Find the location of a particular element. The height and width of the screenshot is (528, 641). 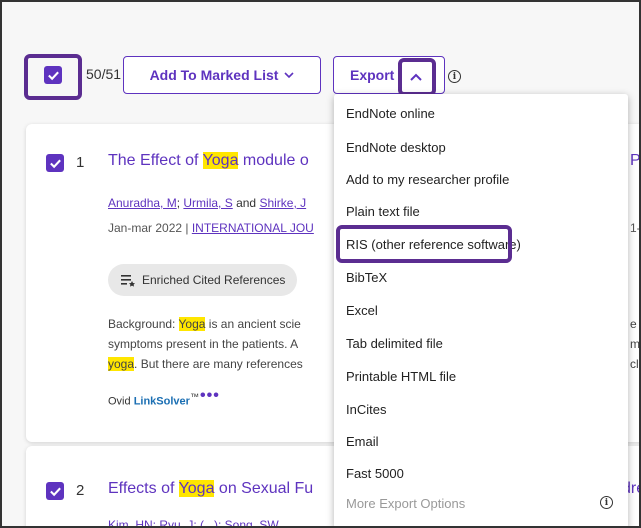

abstract-text: . But there are many references is located at coordinates (218, 364).